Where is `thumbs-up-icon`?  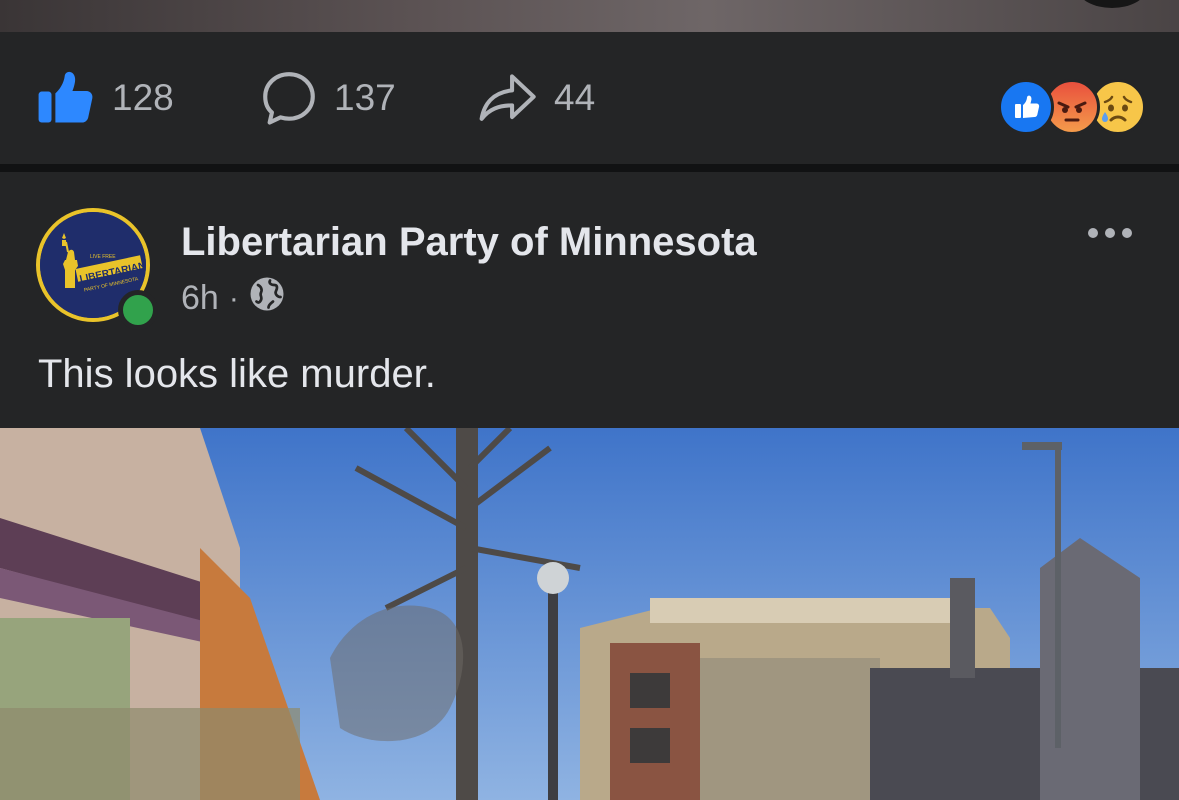
thumbs-up-icon is located at coordinates (67, 98).